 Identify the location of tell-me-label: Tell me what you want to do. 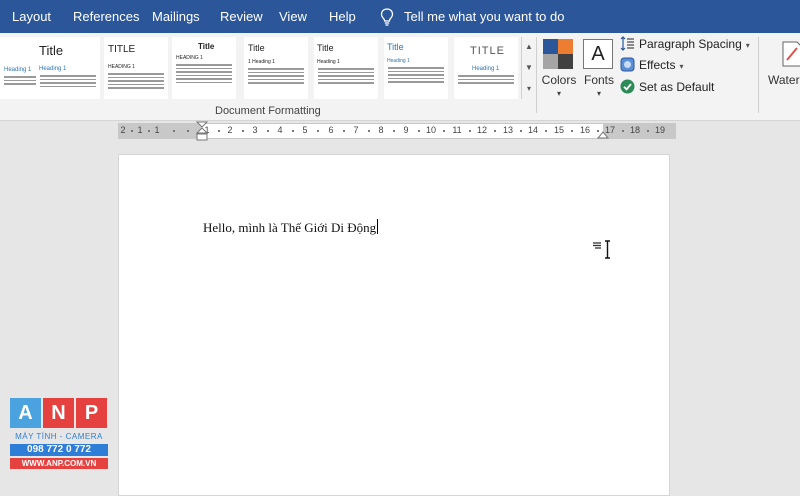
(484, 16).